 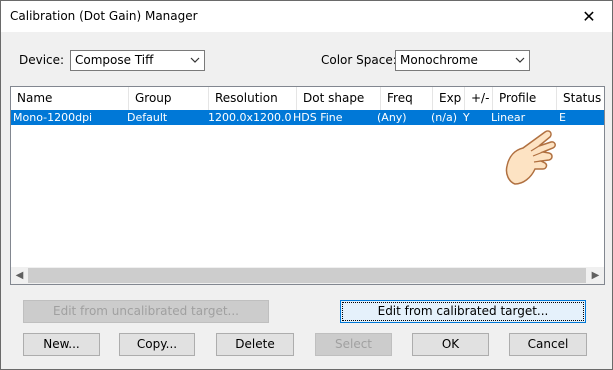 What do you see at coordinates (53, 117) in the screenshot?
I see `cell-name: Mono-1200dpi` at bounding box center [53, 117].